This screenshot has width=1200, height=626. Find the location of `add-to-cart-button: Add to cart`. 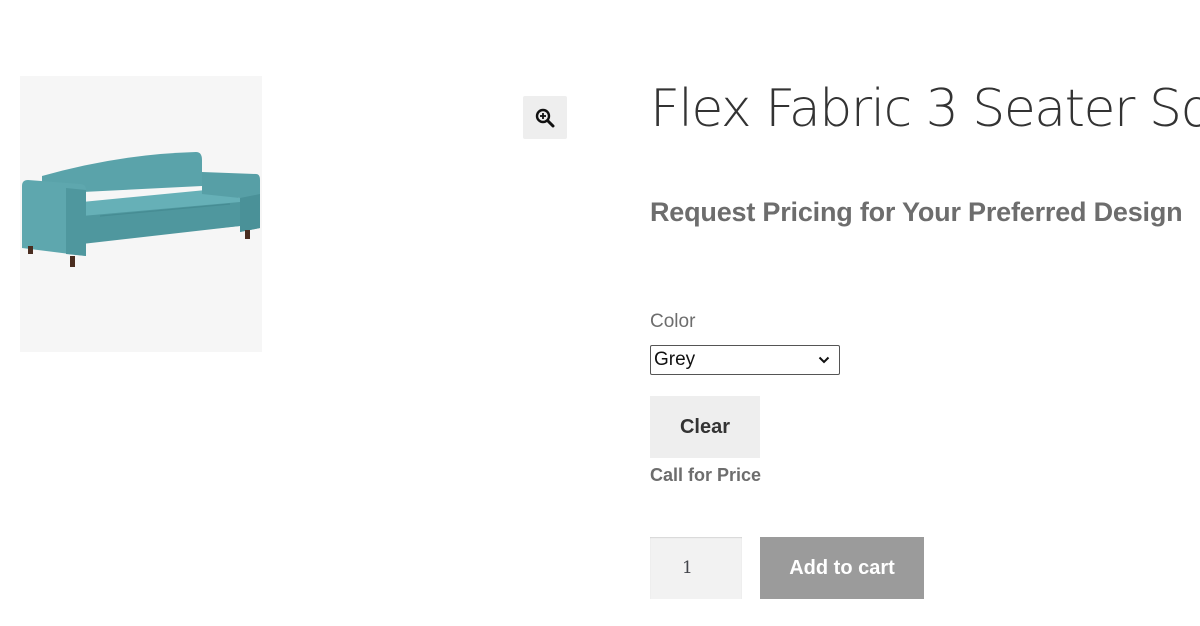

add-to-cart-button: Add to cart is located at coordinates (842, 568).